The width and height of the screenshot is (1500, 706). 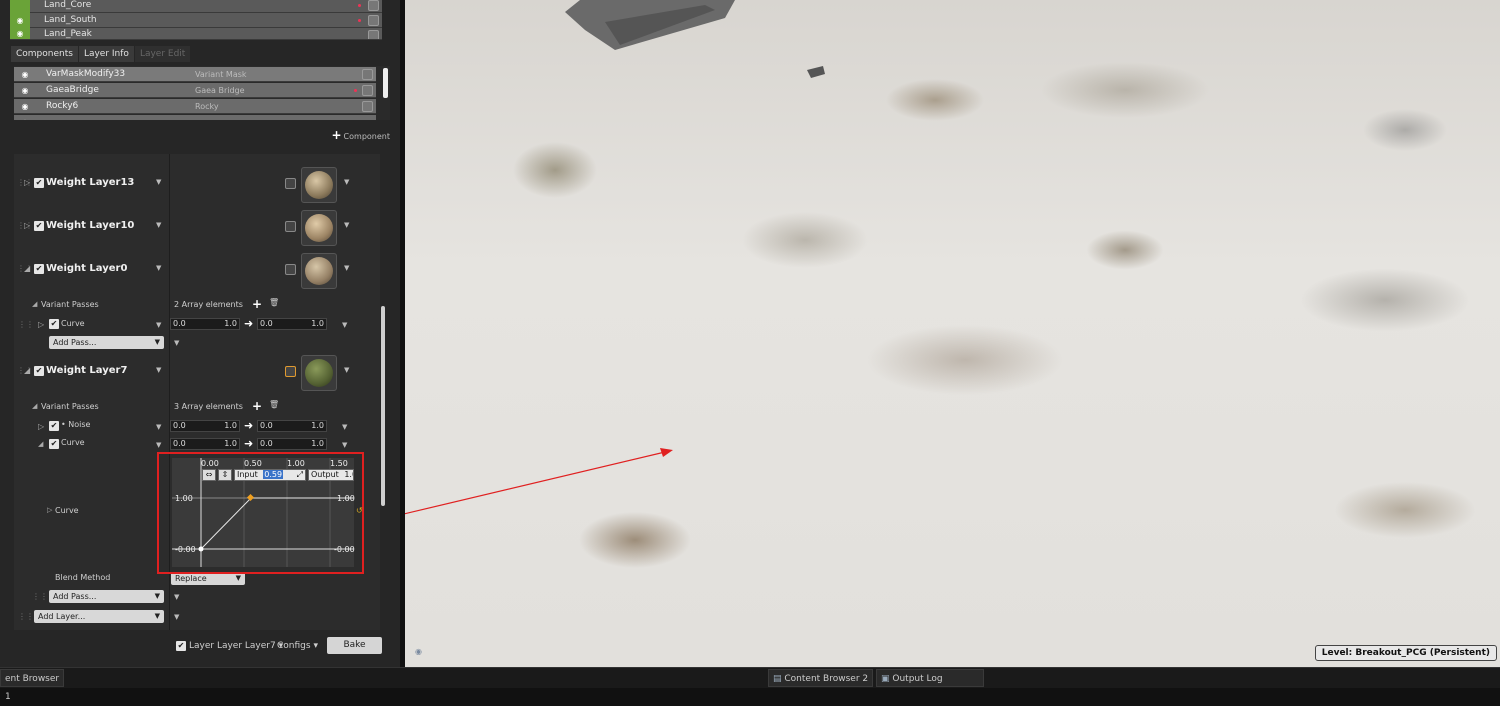 What do you see at coordinates (196, 6) in the screenshot?
I see `layer-row-land-core: Land_Core` at bounding box center [196, 6].